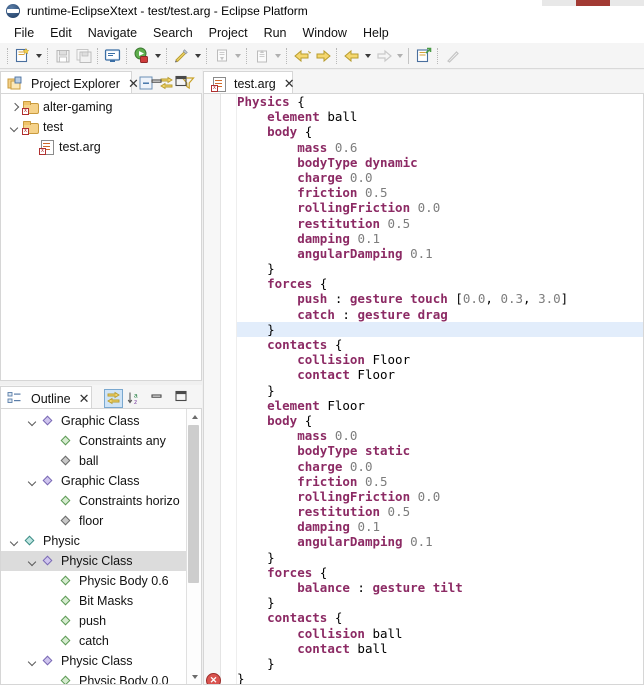  What do you see at coordinates (440, 450) in the screenshot?
I see `code-line: bodyType static` at bounding box center [440, 450].